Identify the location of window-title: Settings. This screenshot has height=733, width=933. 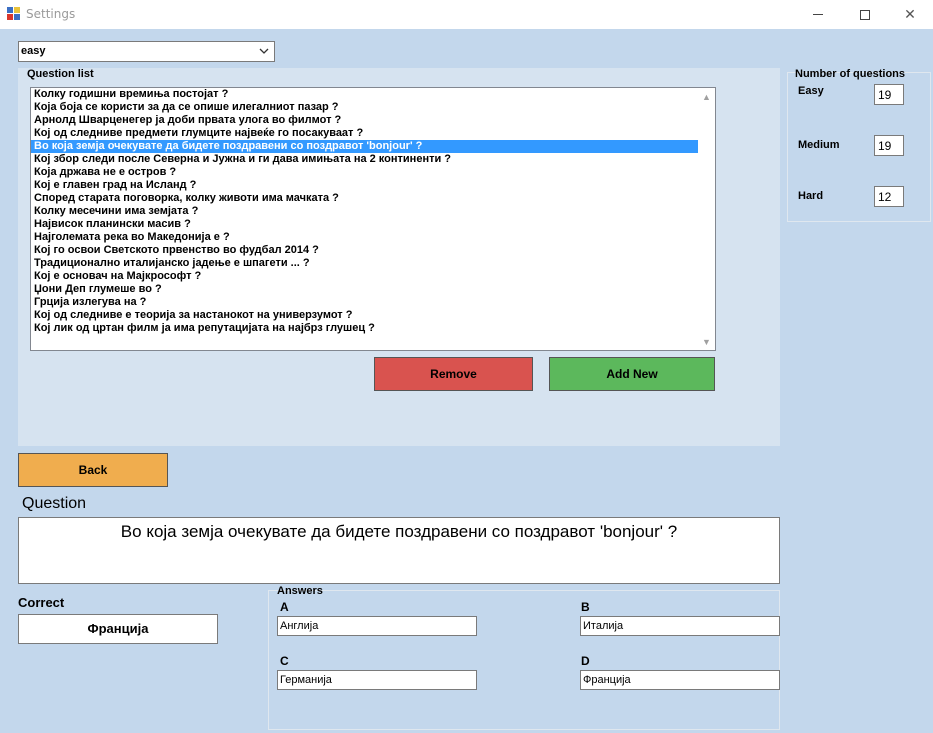
(51, 14).